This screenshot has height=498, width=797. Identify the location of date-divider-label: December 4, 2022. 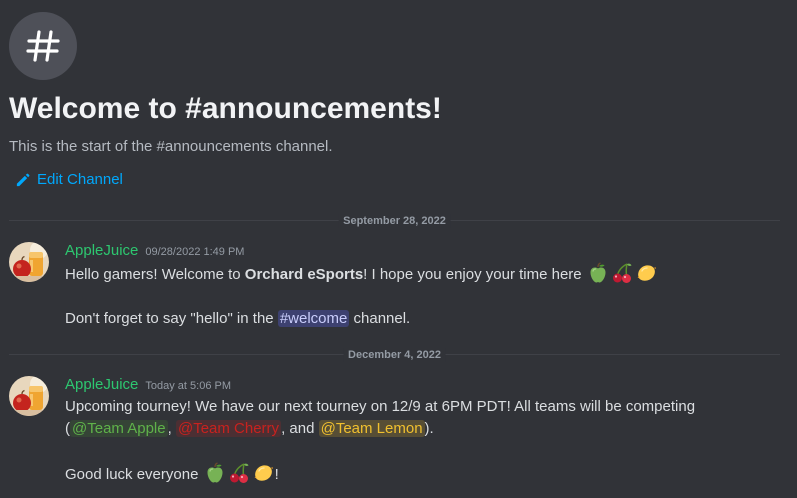
(394, 355).